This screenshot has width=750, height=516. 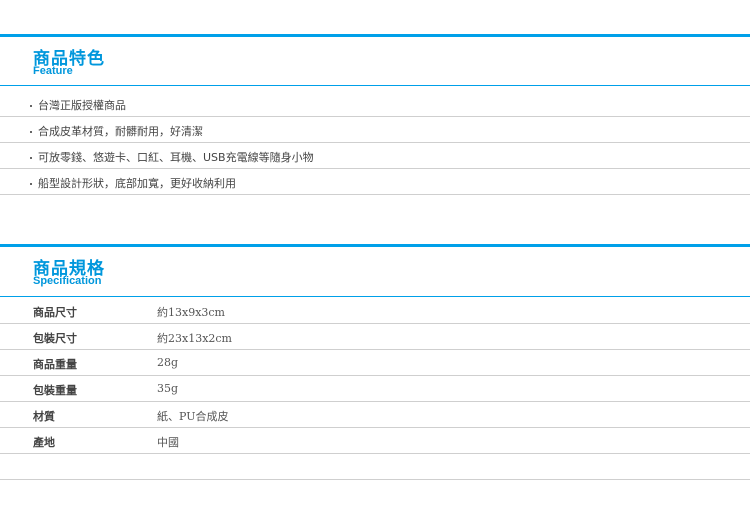 What do you see at coordinates (375, 156) in the screenshot?
I see `feature-item: 可放零錢、悠遊卡、口紅、耳機、USB充電線等隨身小物` at bounding box center [375, 156].